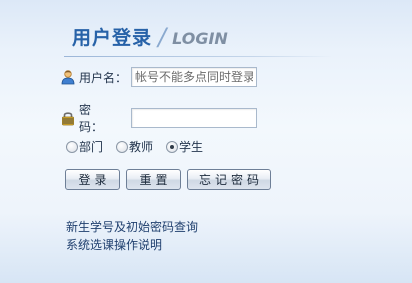  I want to click on username-input, so click(194, 77).